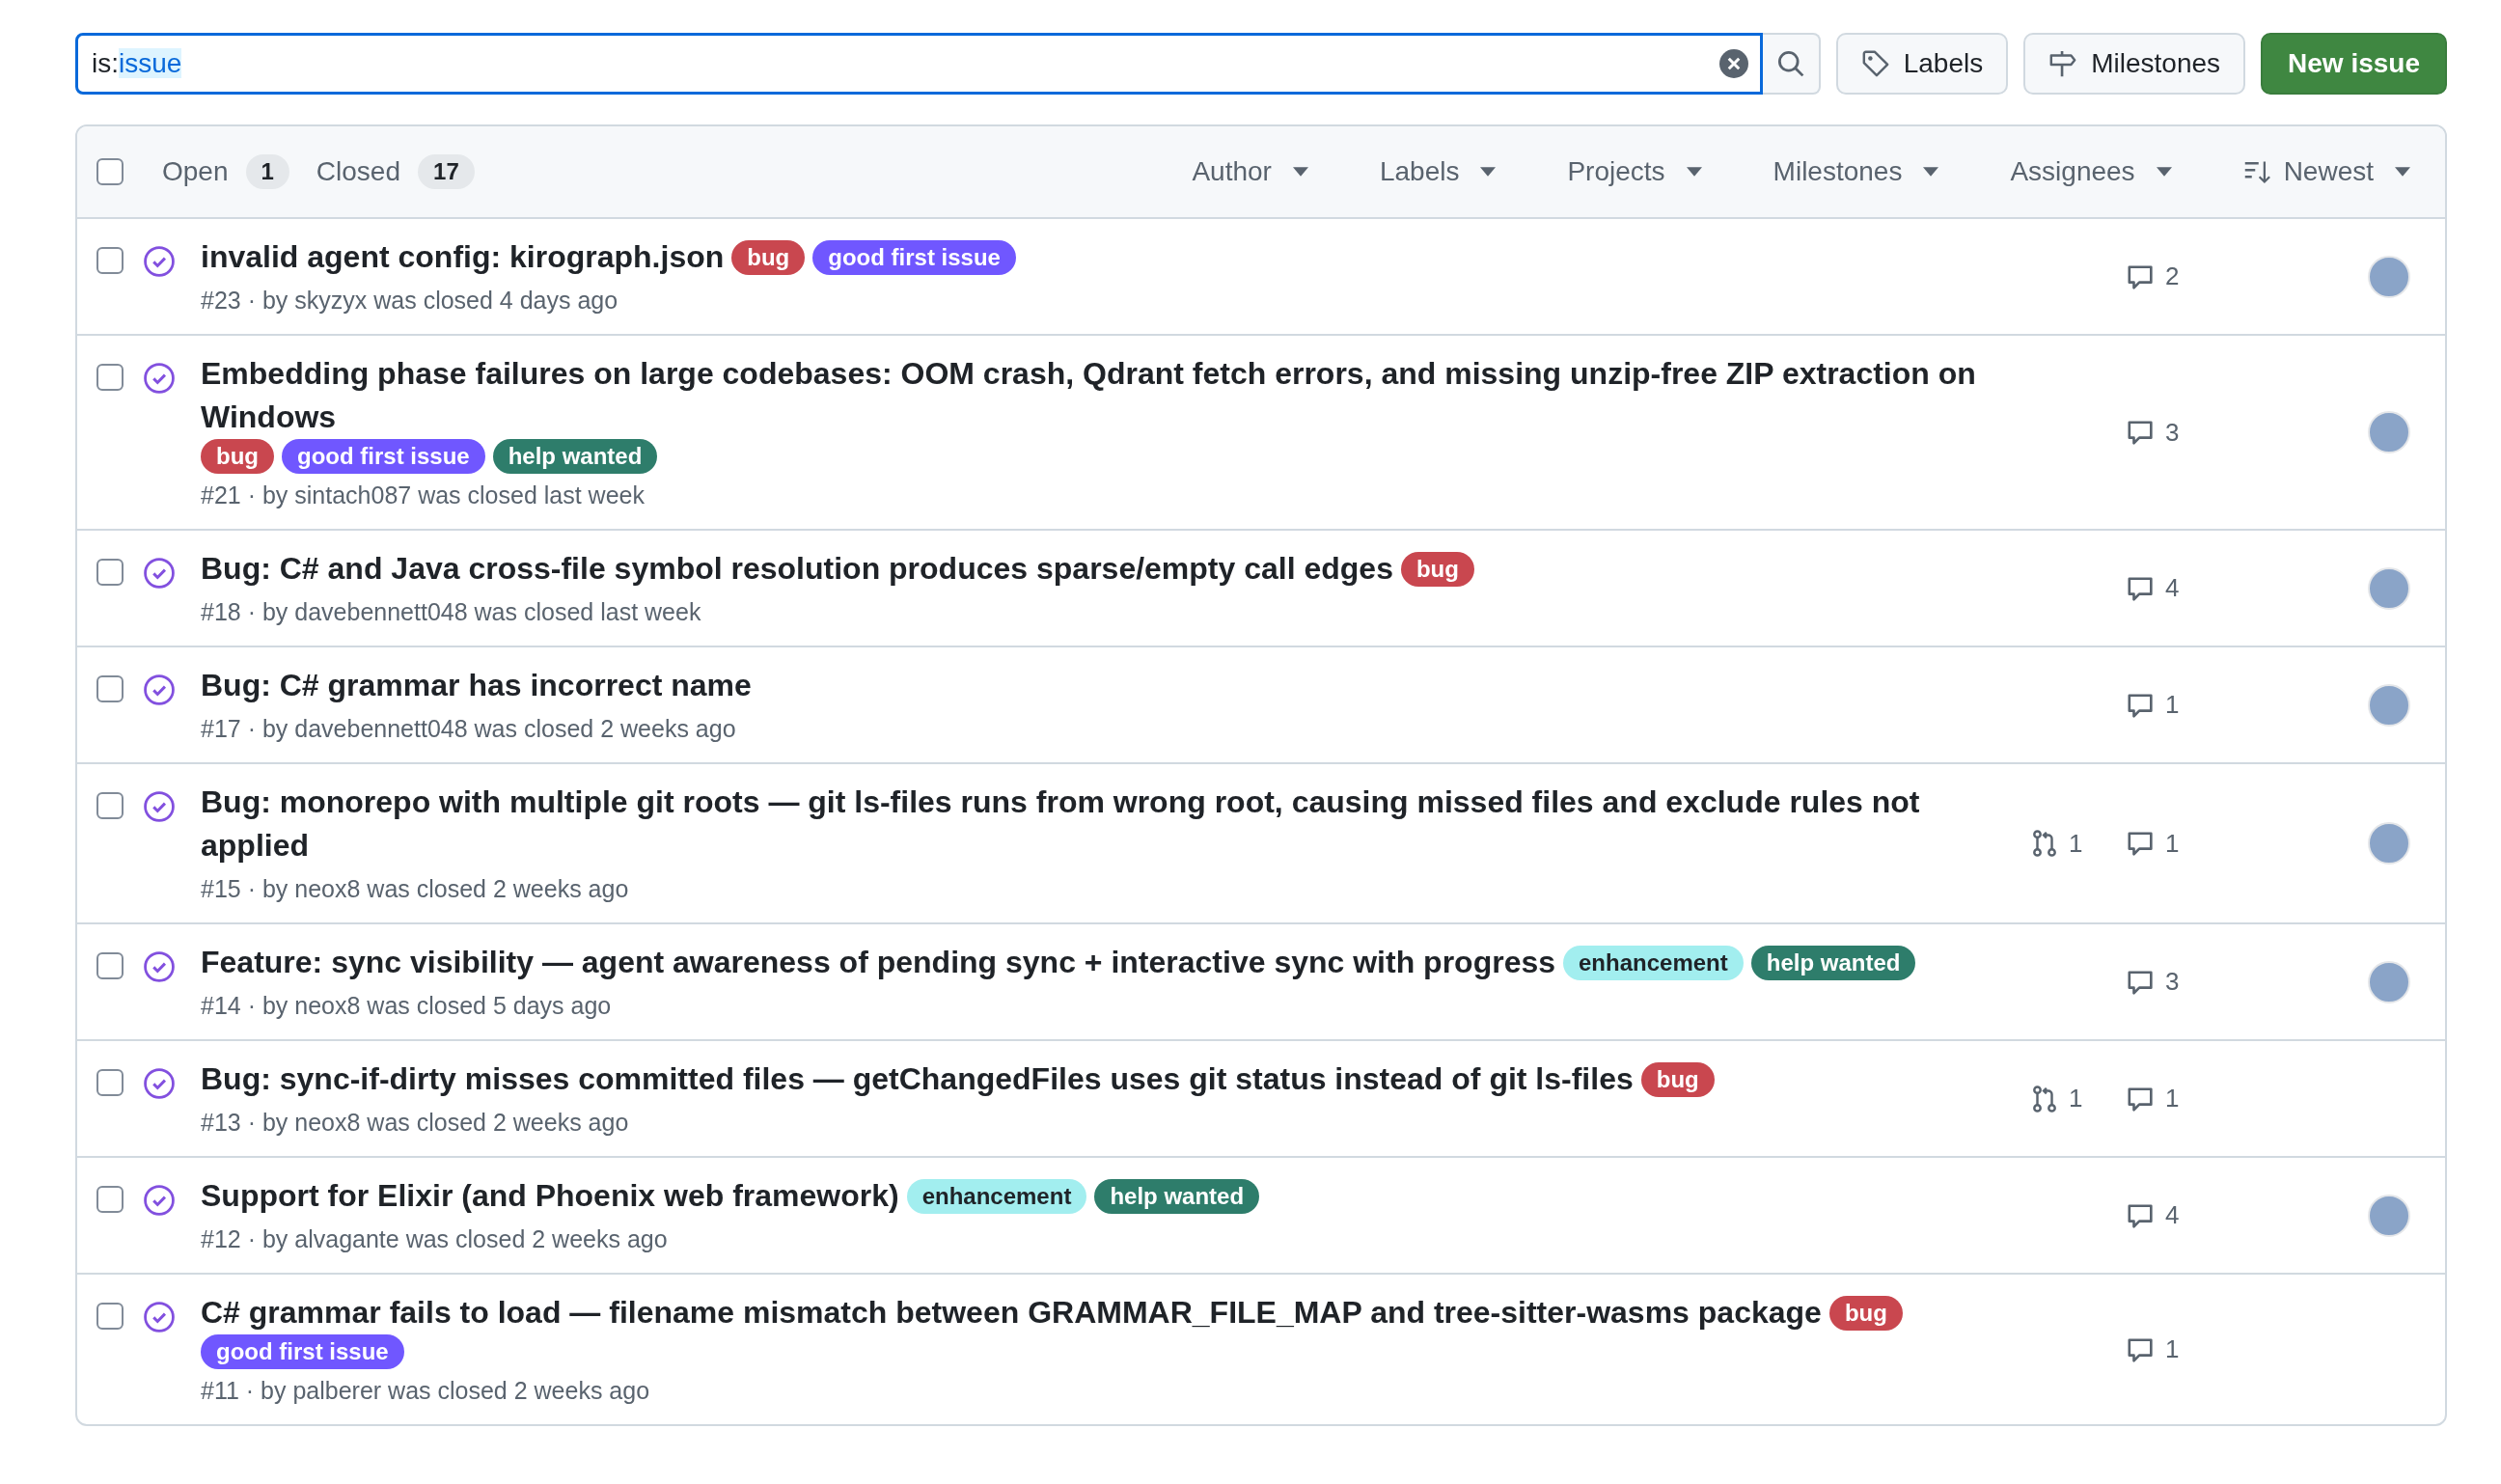  What do you see at coordinates (446, 171) in the screenshot?
I see `count-badge: 17` at bounding box center [446, 171].